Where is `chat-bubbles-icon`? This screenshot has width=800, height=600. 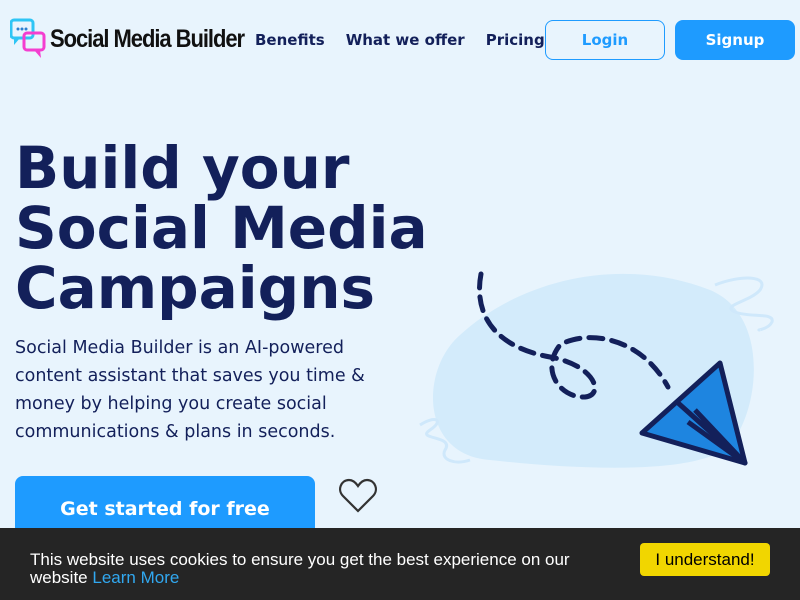 chat-bubbles-icon is located at coordinates (28, 38).